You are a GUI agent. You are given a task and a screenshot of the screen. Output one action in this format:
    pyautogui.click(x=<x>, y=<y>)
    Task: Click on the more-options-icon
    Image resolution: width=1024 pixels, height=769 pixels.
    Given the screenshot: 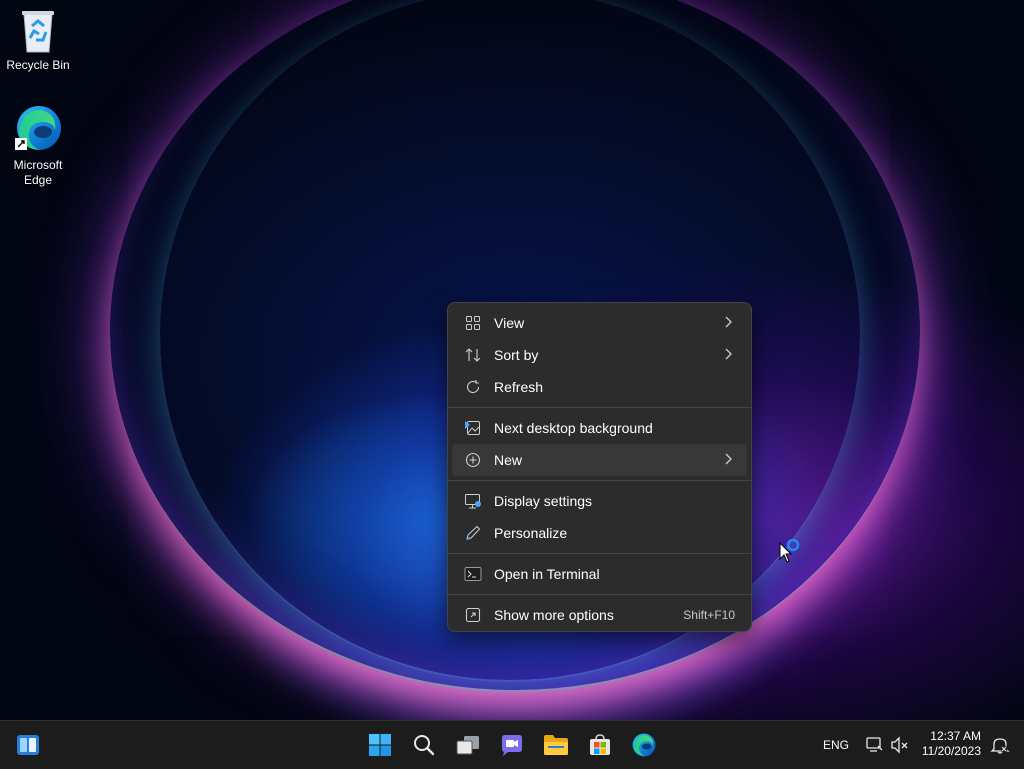 What is the action you would take?
    pyautogui.click(x=473, y=615)
    